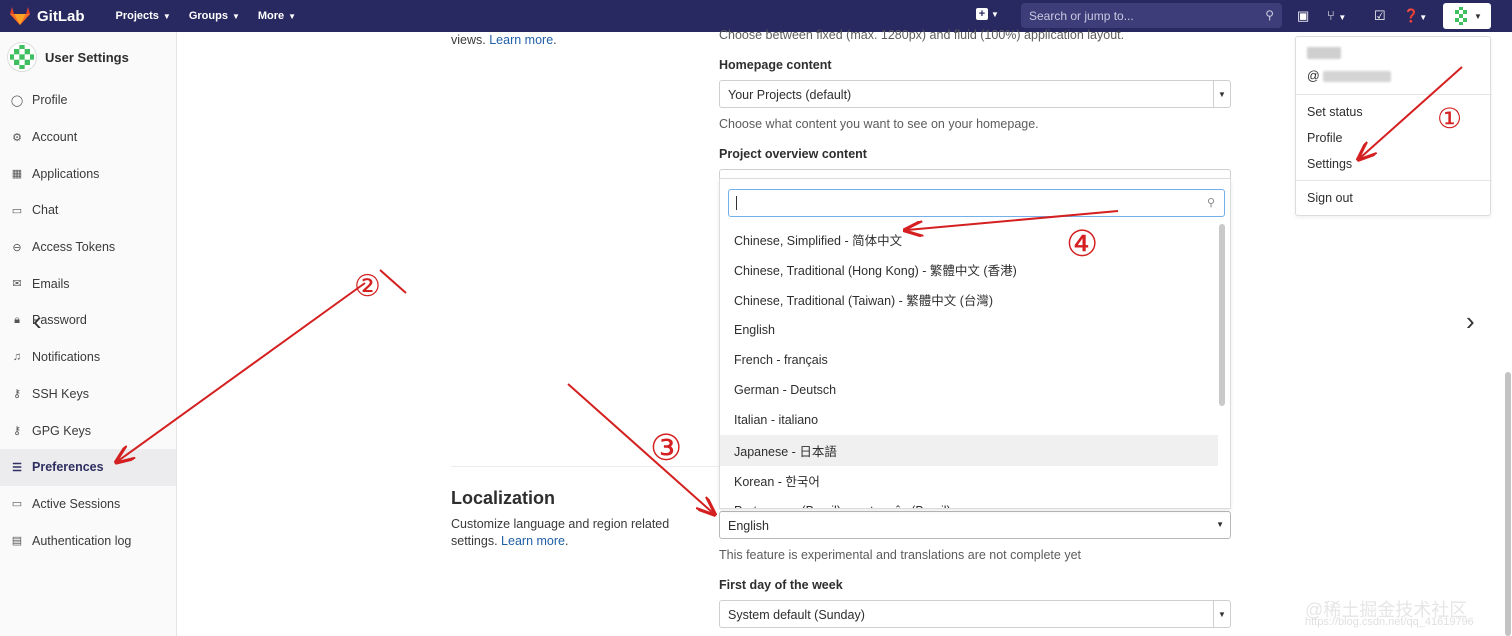 This screenshot has height=636, width=1512. Describe the element at coordinates (17, 467) in the screenshot. I see `preferences-icon: ☰` at that location.